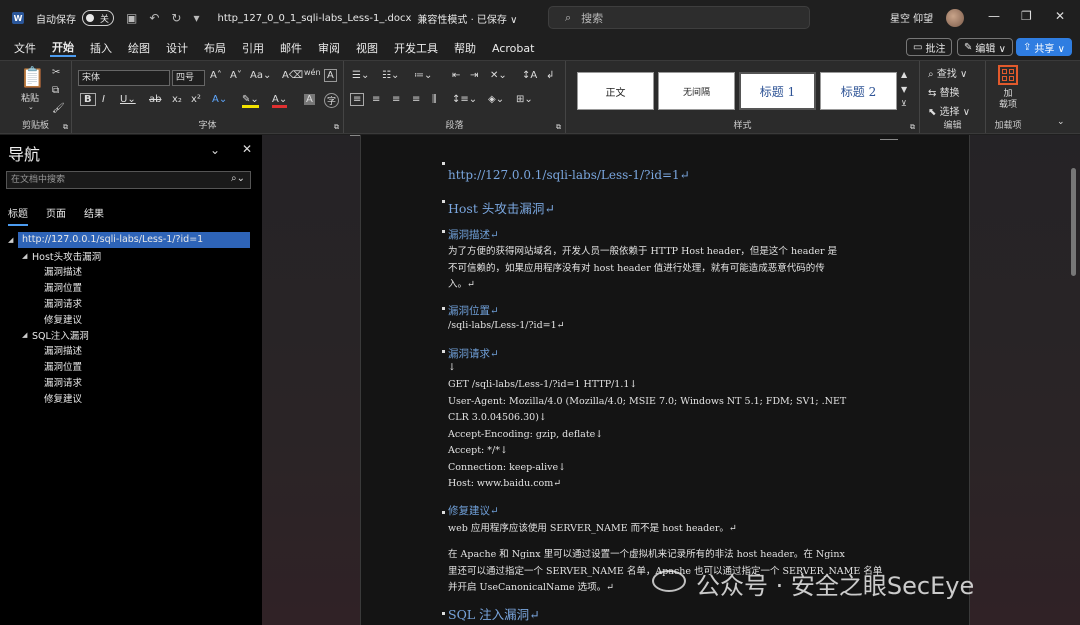  What do you see at coordinates (88, 99) in the screenshot?
I see `bold-icon: B` at bounding box center [88, 99].